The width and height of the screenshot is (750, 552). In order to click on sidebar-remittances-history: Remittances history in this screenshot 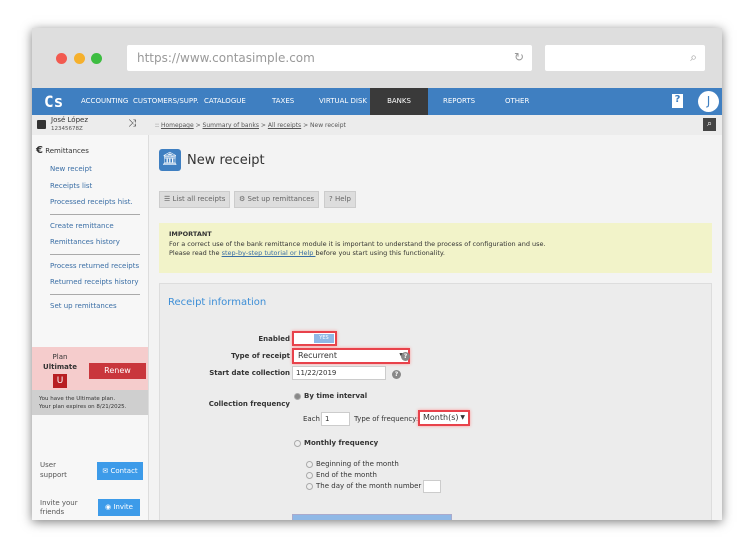, I will do `click(90, 242)`.